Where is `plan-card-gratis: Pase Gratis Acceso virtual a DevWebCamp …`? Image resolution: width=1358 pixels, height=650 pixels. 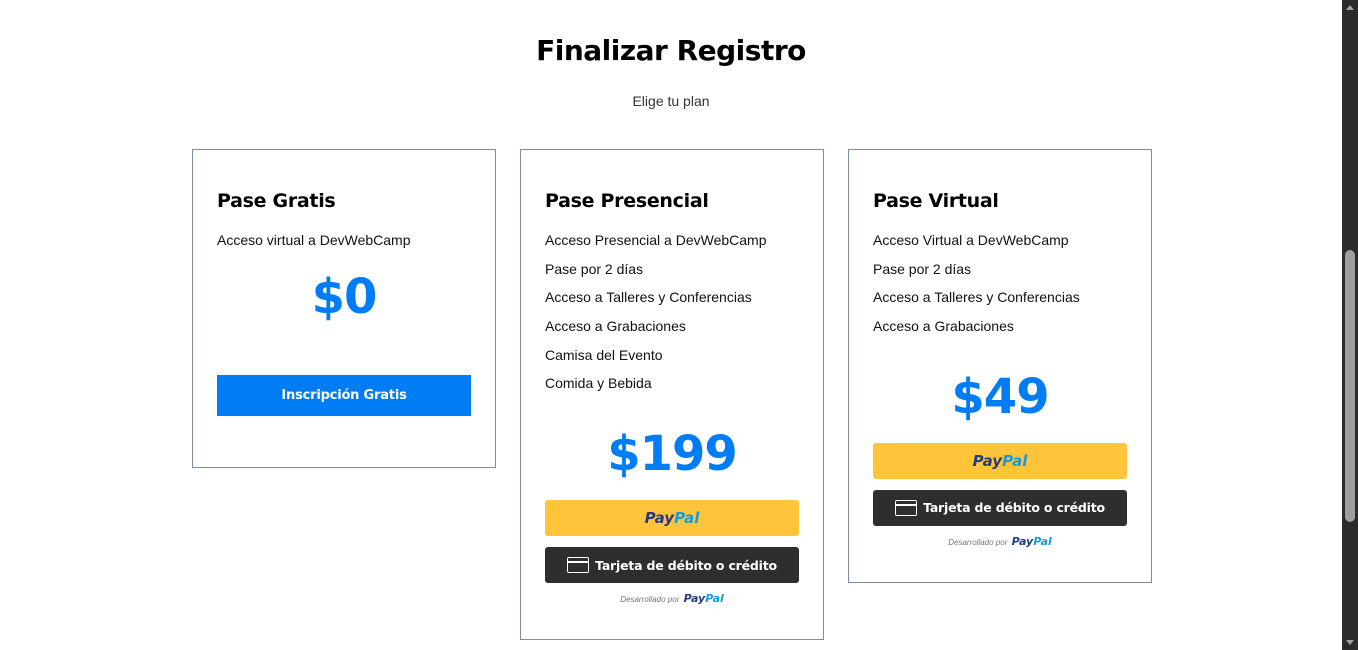
plan-card-gratis: Pase Gratis Acceso virtual a DevWebCamp … is located at coordinates (344, 308).